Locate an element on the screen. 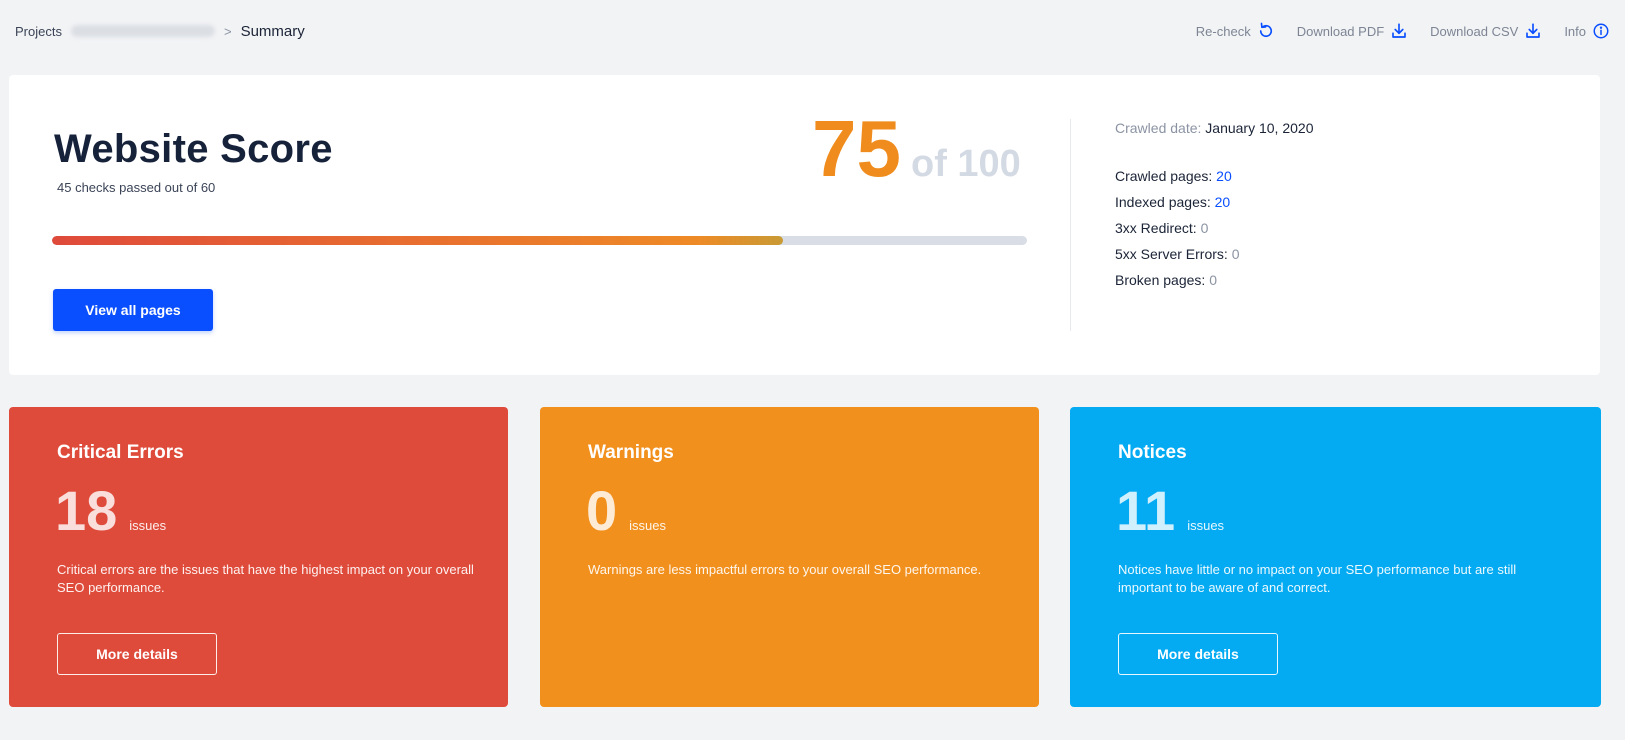 Image resolution: width=1625 pixels, height=740 pixels. issue-title: Critical Errors is located at coordinates (120, 452).